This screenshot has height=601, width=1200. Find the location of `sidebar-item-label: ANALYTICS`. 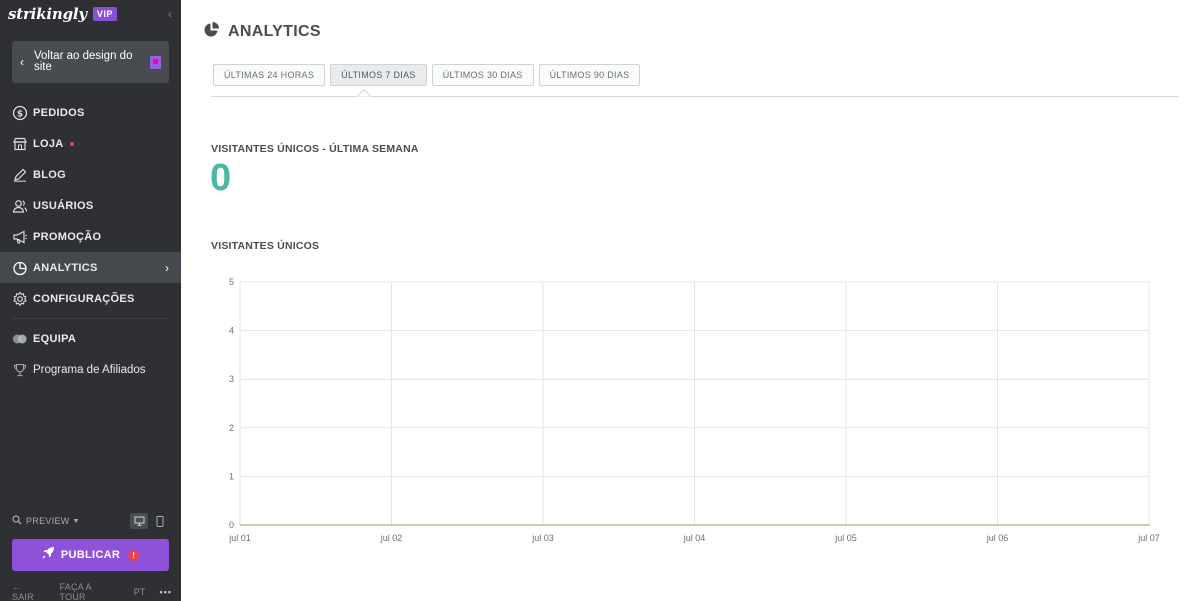

sidebar-item-label: ANALYTICS is located at coordinates (65, 267).